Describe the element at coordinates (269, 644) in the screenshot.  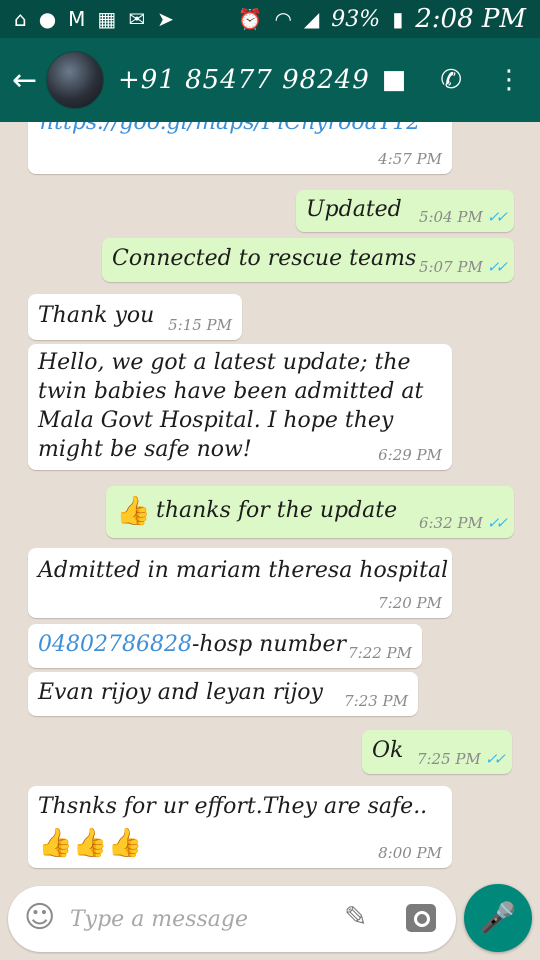
I see `message-text: -hosp number` at that location.